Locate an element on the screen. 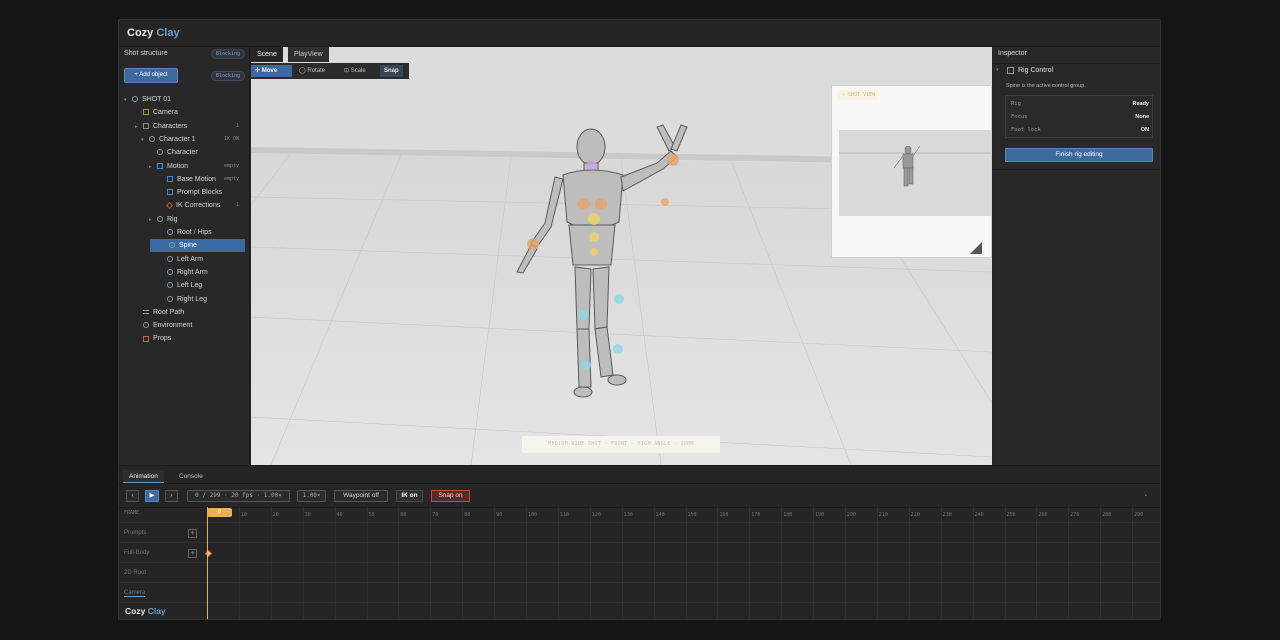 The height and width of the screenshot is (640, 1280). tree-item-root-path: Root Path is located at coordinates (190, 312).